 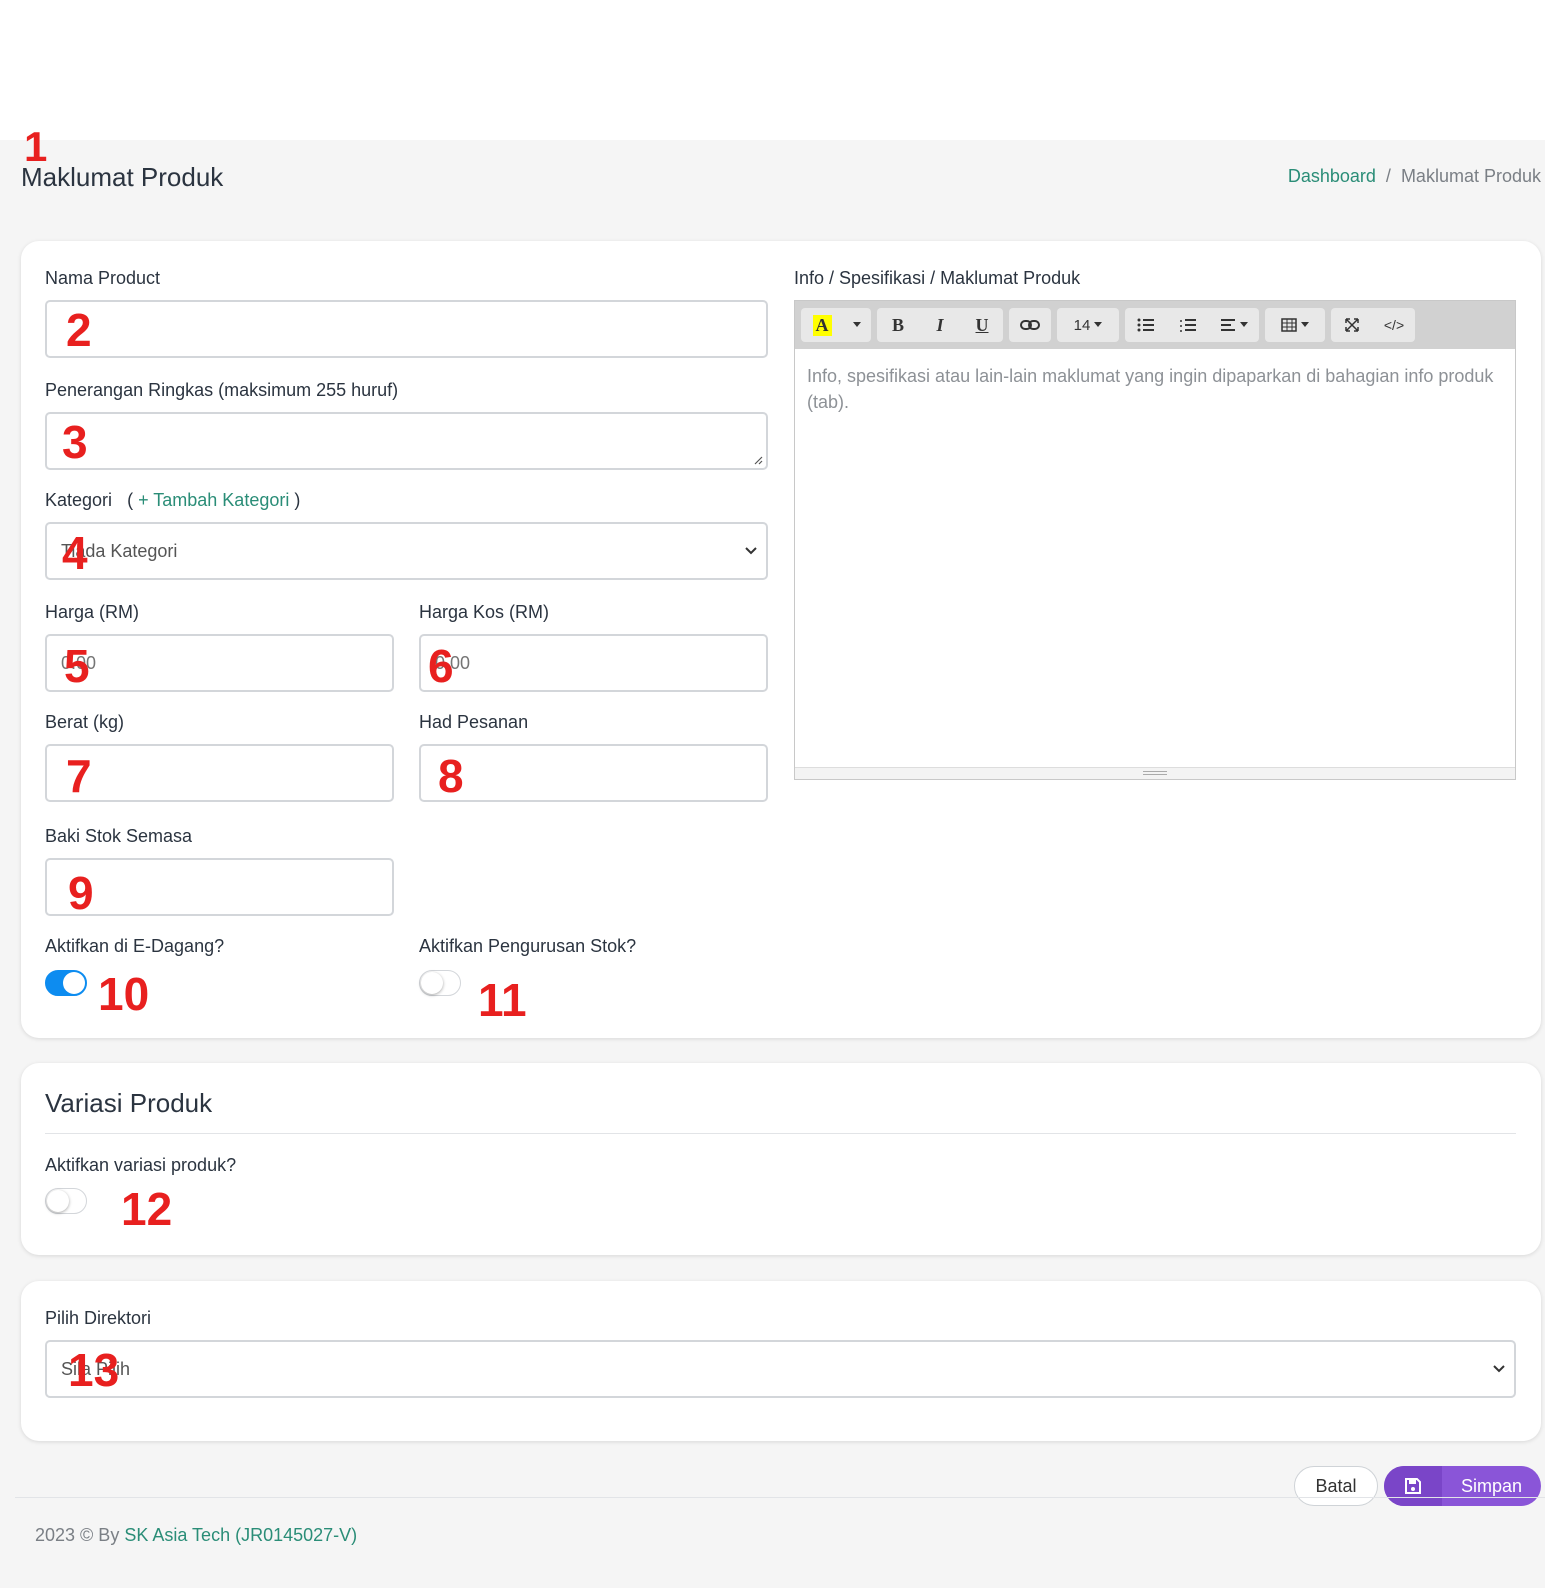 I want to click on kategori-label-row: Kategori ( + Tambah Kategori ), so click(x=172, y=500).